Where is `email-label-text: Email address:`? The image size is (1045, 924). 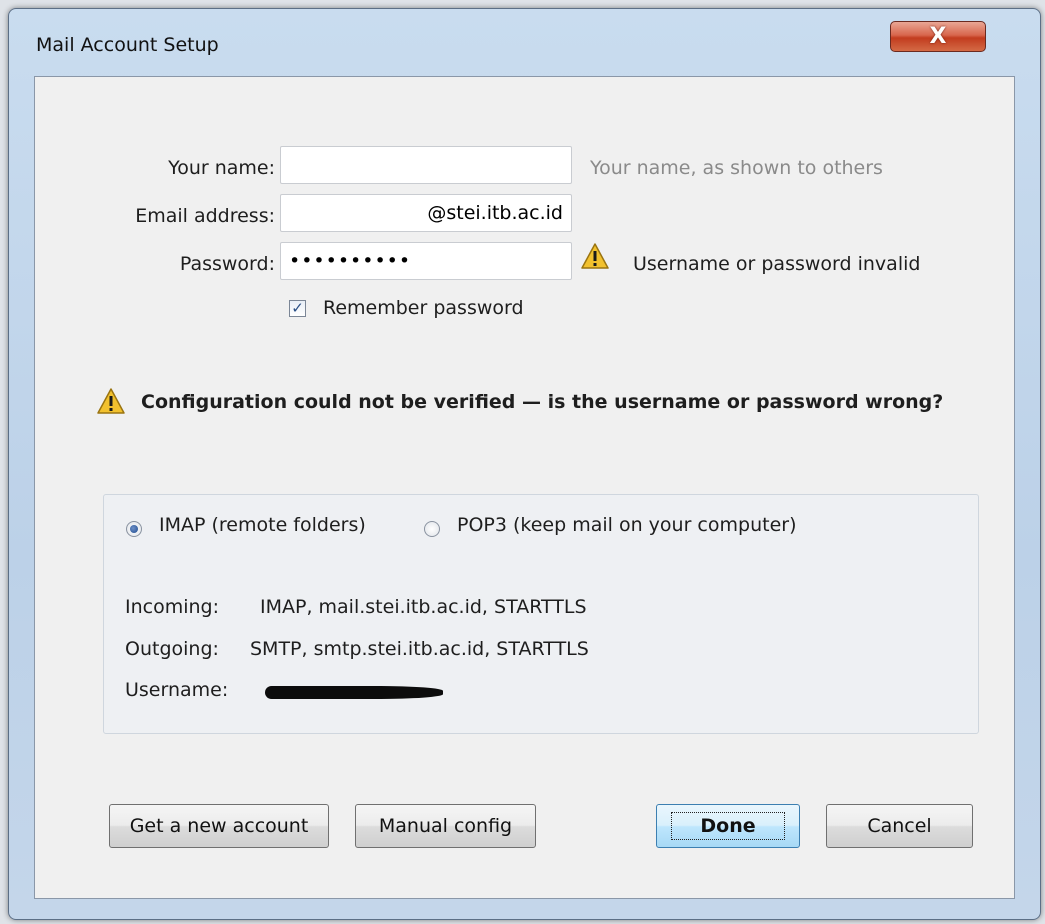 email-label-text: Email address: is located at coordinates (205, 216).